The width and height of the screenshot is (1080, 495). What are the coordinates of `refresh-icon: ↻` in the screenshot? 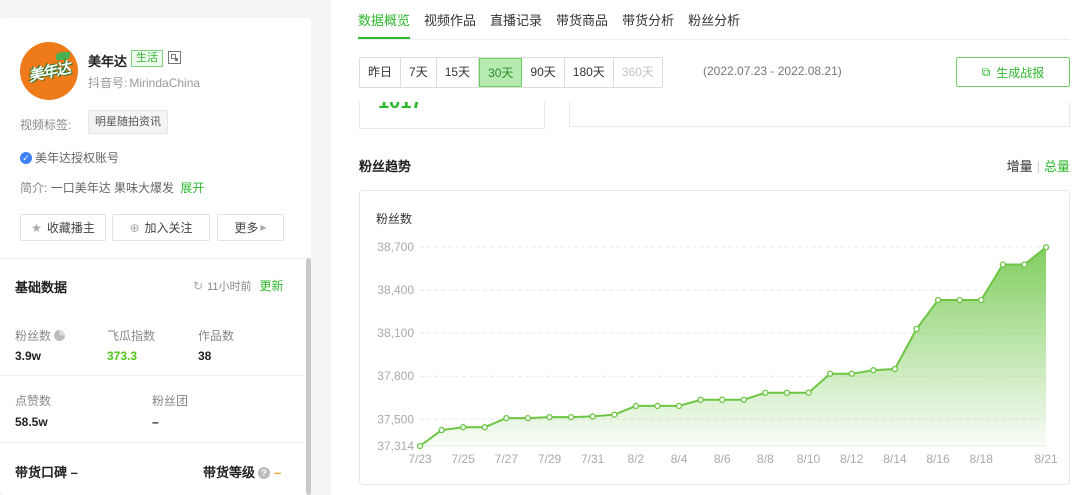 It's located at (198, 285).